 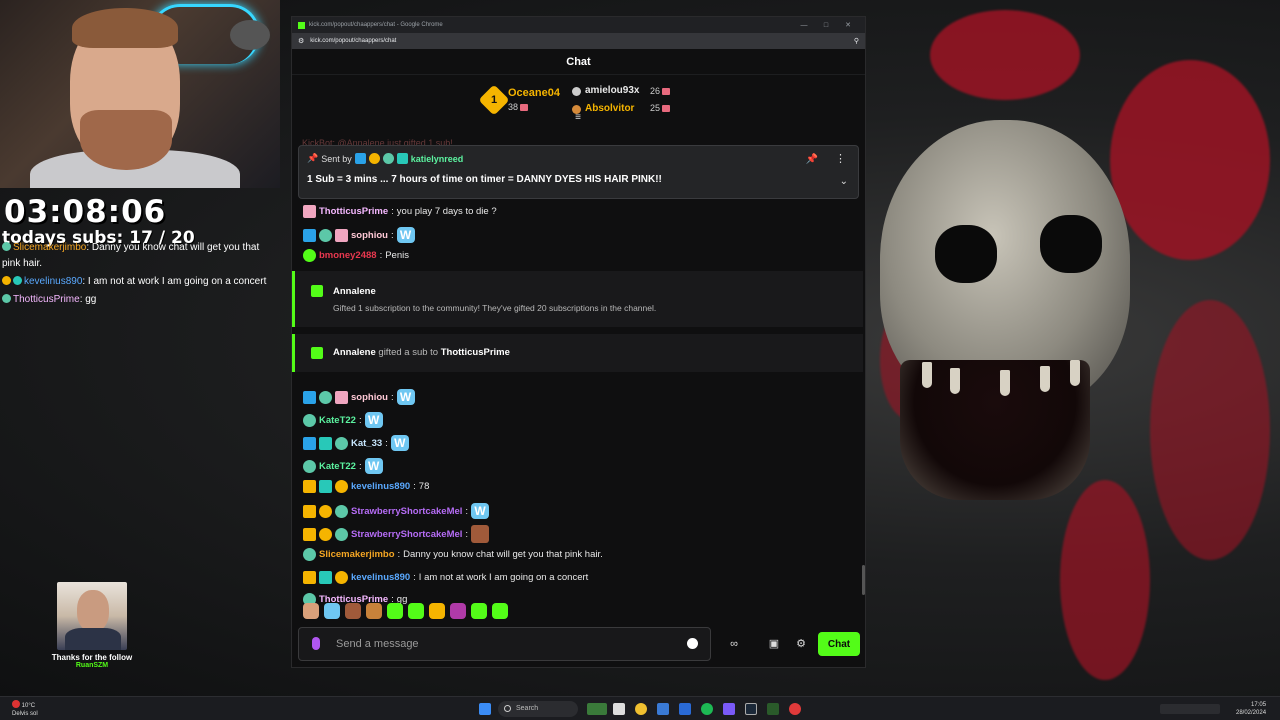 What do you see at coordinates (801, 644) in the screenshot?
I see `gear-icon: ⚙` at bounding box center [801, 644].